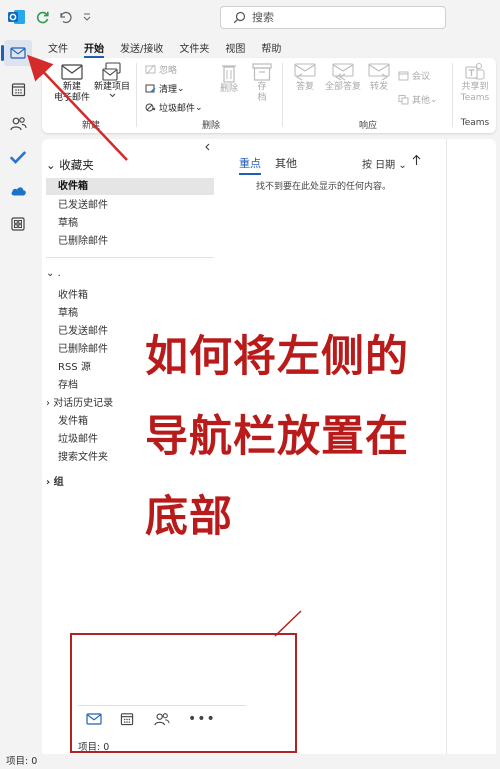 Image resolution: width=500 pixels, height=769 pixels. What do you see at coordinates (68, 383) in the screenshot?
I see `folder-archive: 存档` at bounding box center [68, 383].